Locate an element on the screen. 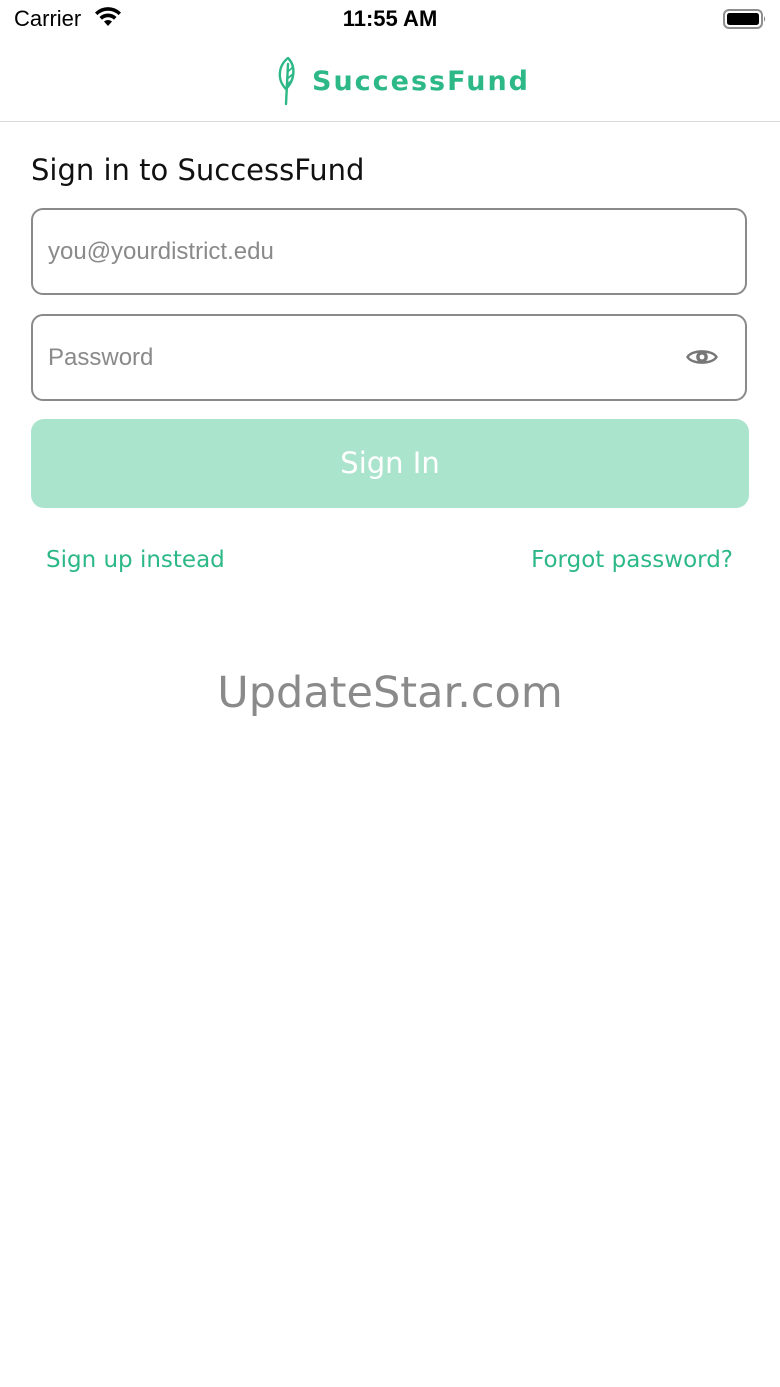 The height and width of the screenshot is (1387, 780). app-logo: SuccessFund is located at coordinates (402, 81).